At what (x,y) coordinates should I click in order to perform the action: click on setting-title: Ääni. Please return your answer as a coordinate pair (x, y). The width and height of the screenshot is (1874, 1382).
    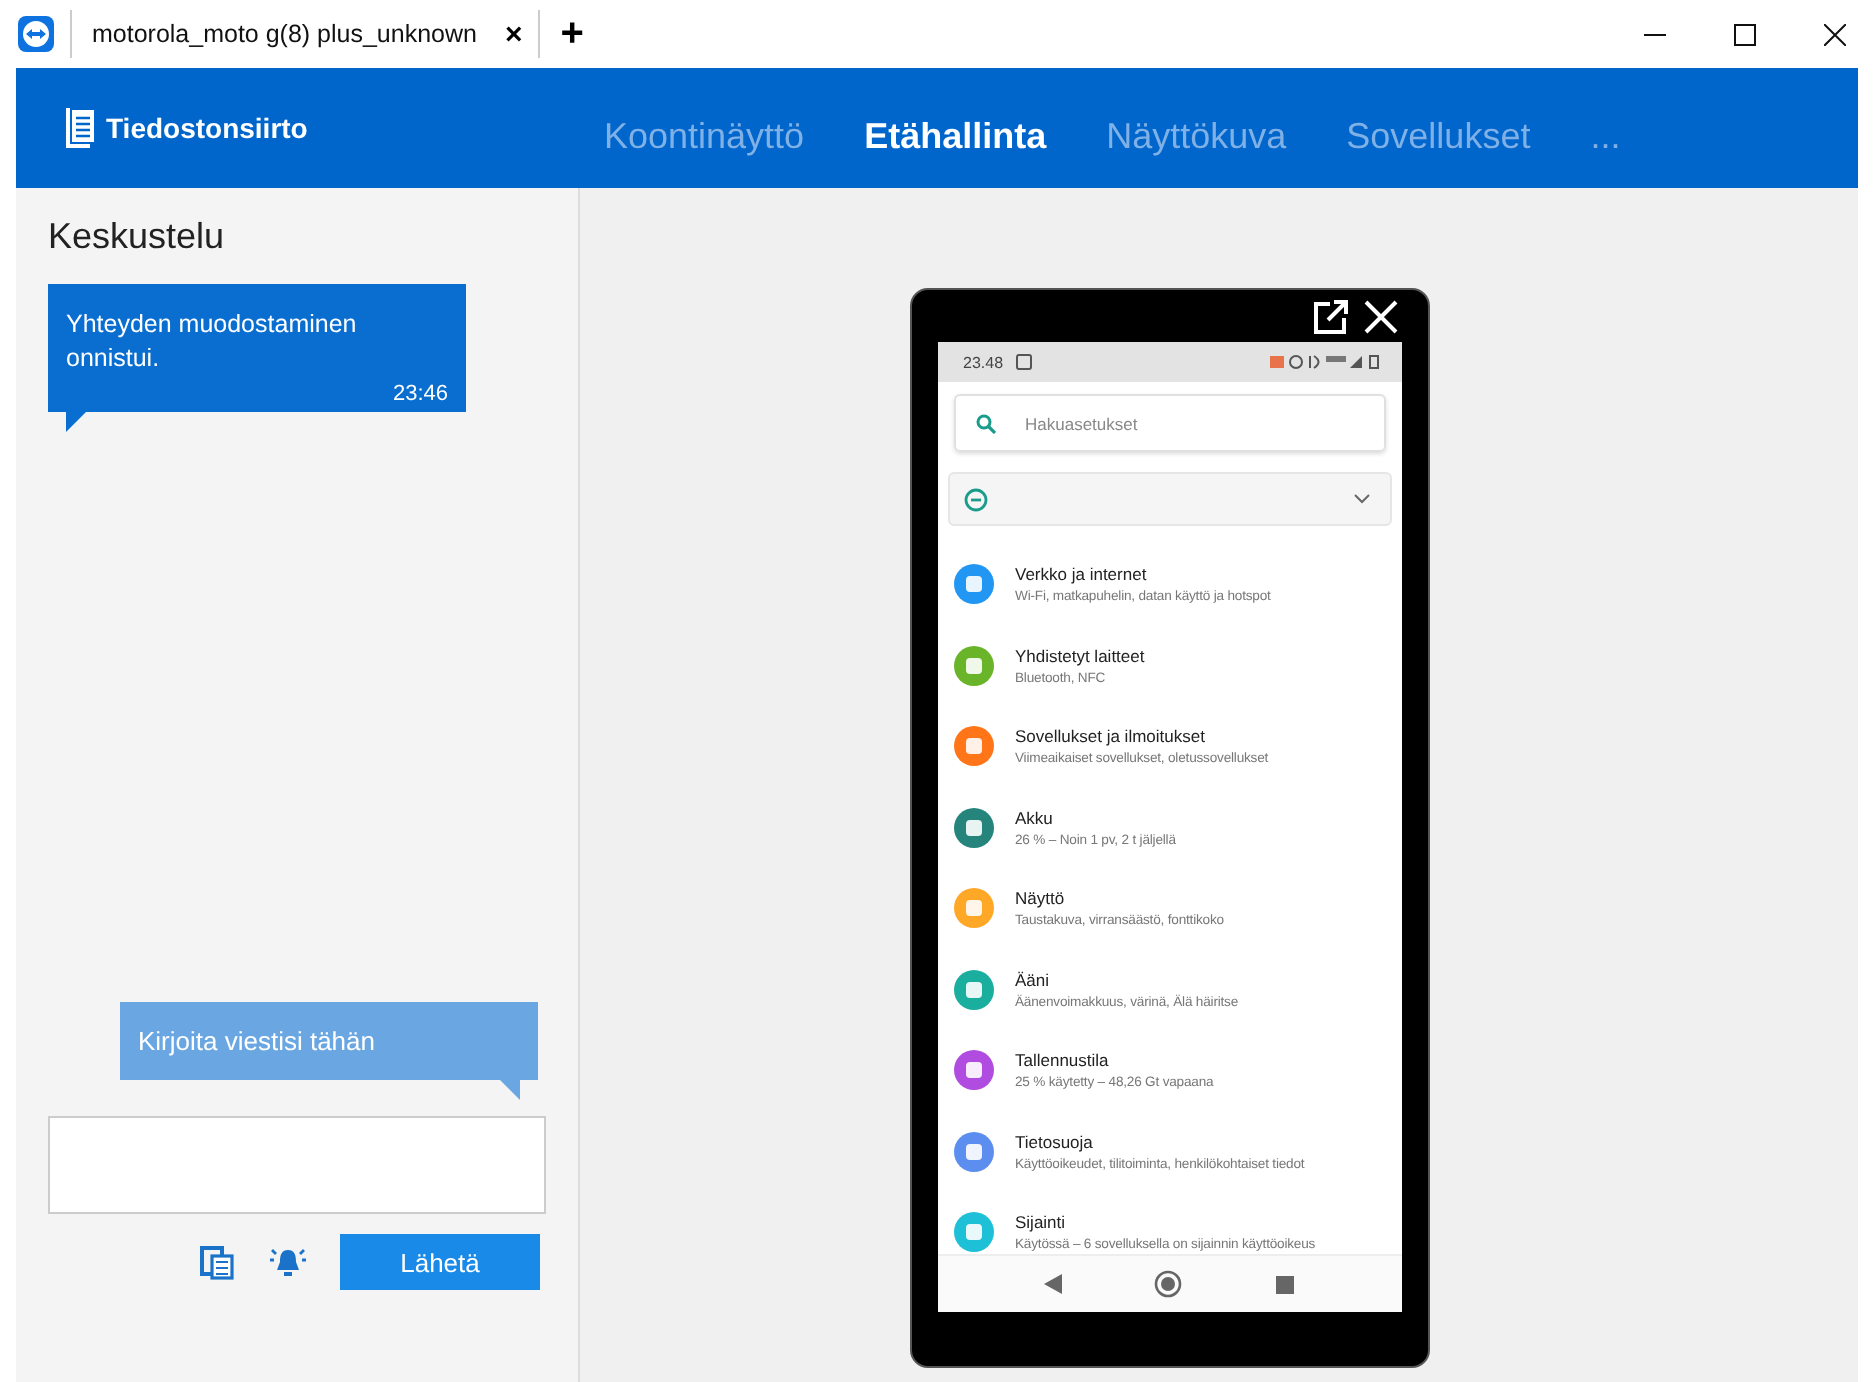
    Looking at the image, I should click on (1127, 979).